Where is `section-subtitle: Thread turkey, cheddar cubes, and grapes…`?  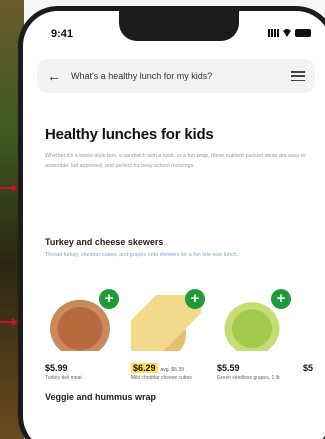 section-subtitle: Thread turkey, cheddar cubes, and grapes… is located at coordinates (170, 255).